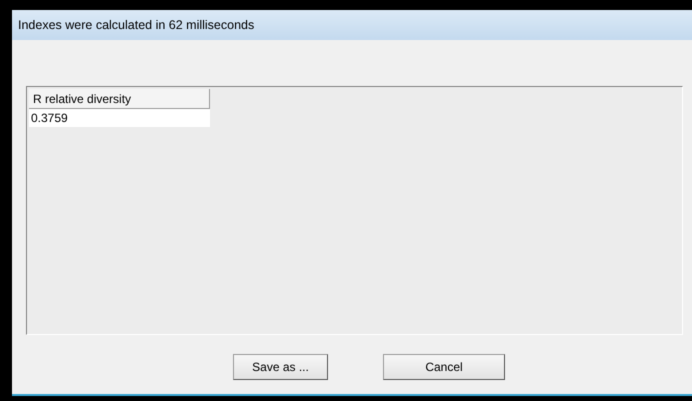 The width and height of the screenshot is (692, 401). I want to click on cancel-button: Cancel, so click(444, 367).